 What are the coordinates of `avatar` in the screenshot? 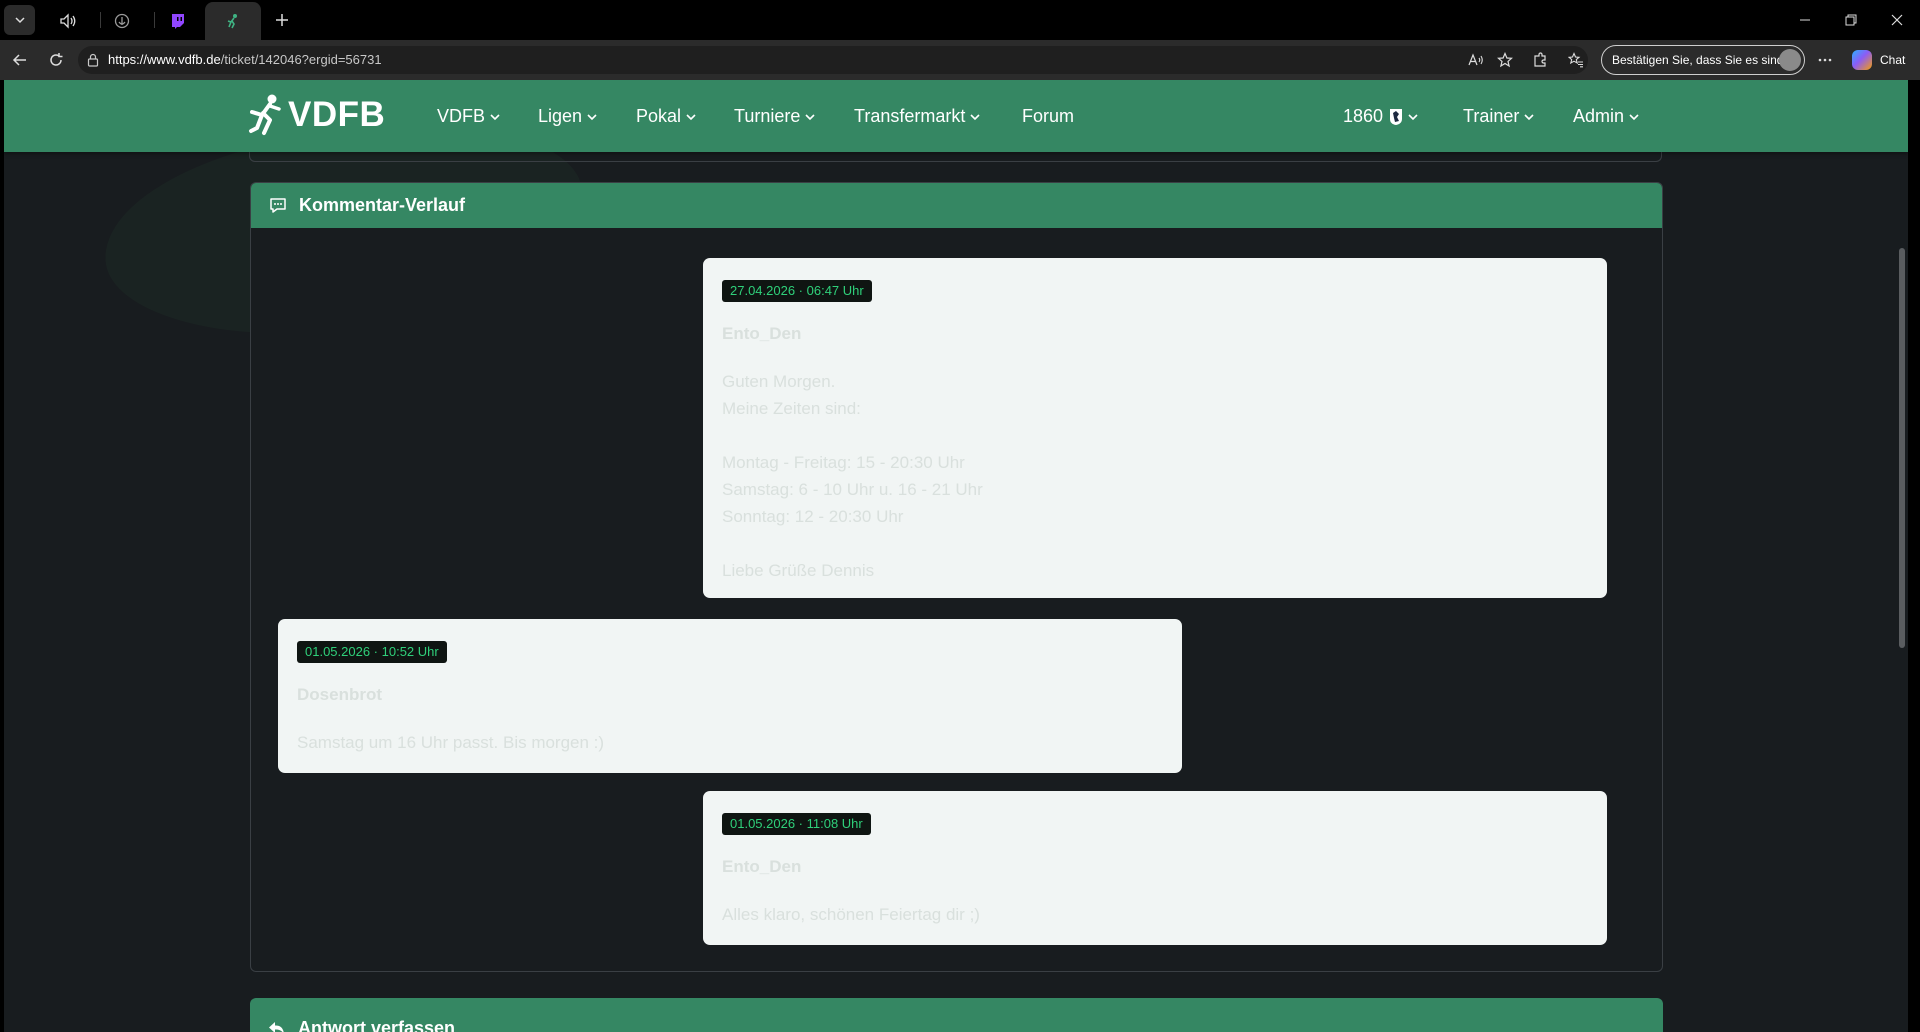 It's located at (1790, 60).